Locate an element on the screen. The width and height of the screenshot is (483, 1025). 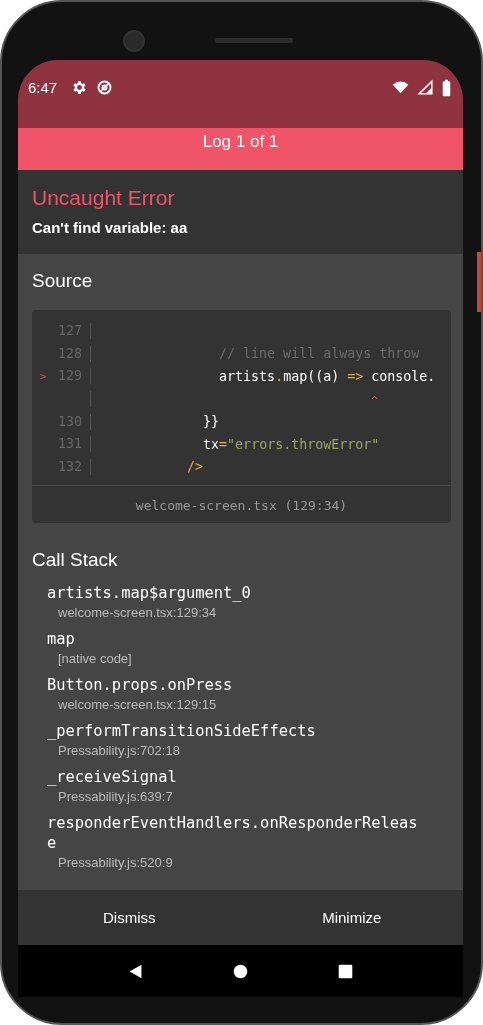
code-operator: = is located at coordinates (223, 444).